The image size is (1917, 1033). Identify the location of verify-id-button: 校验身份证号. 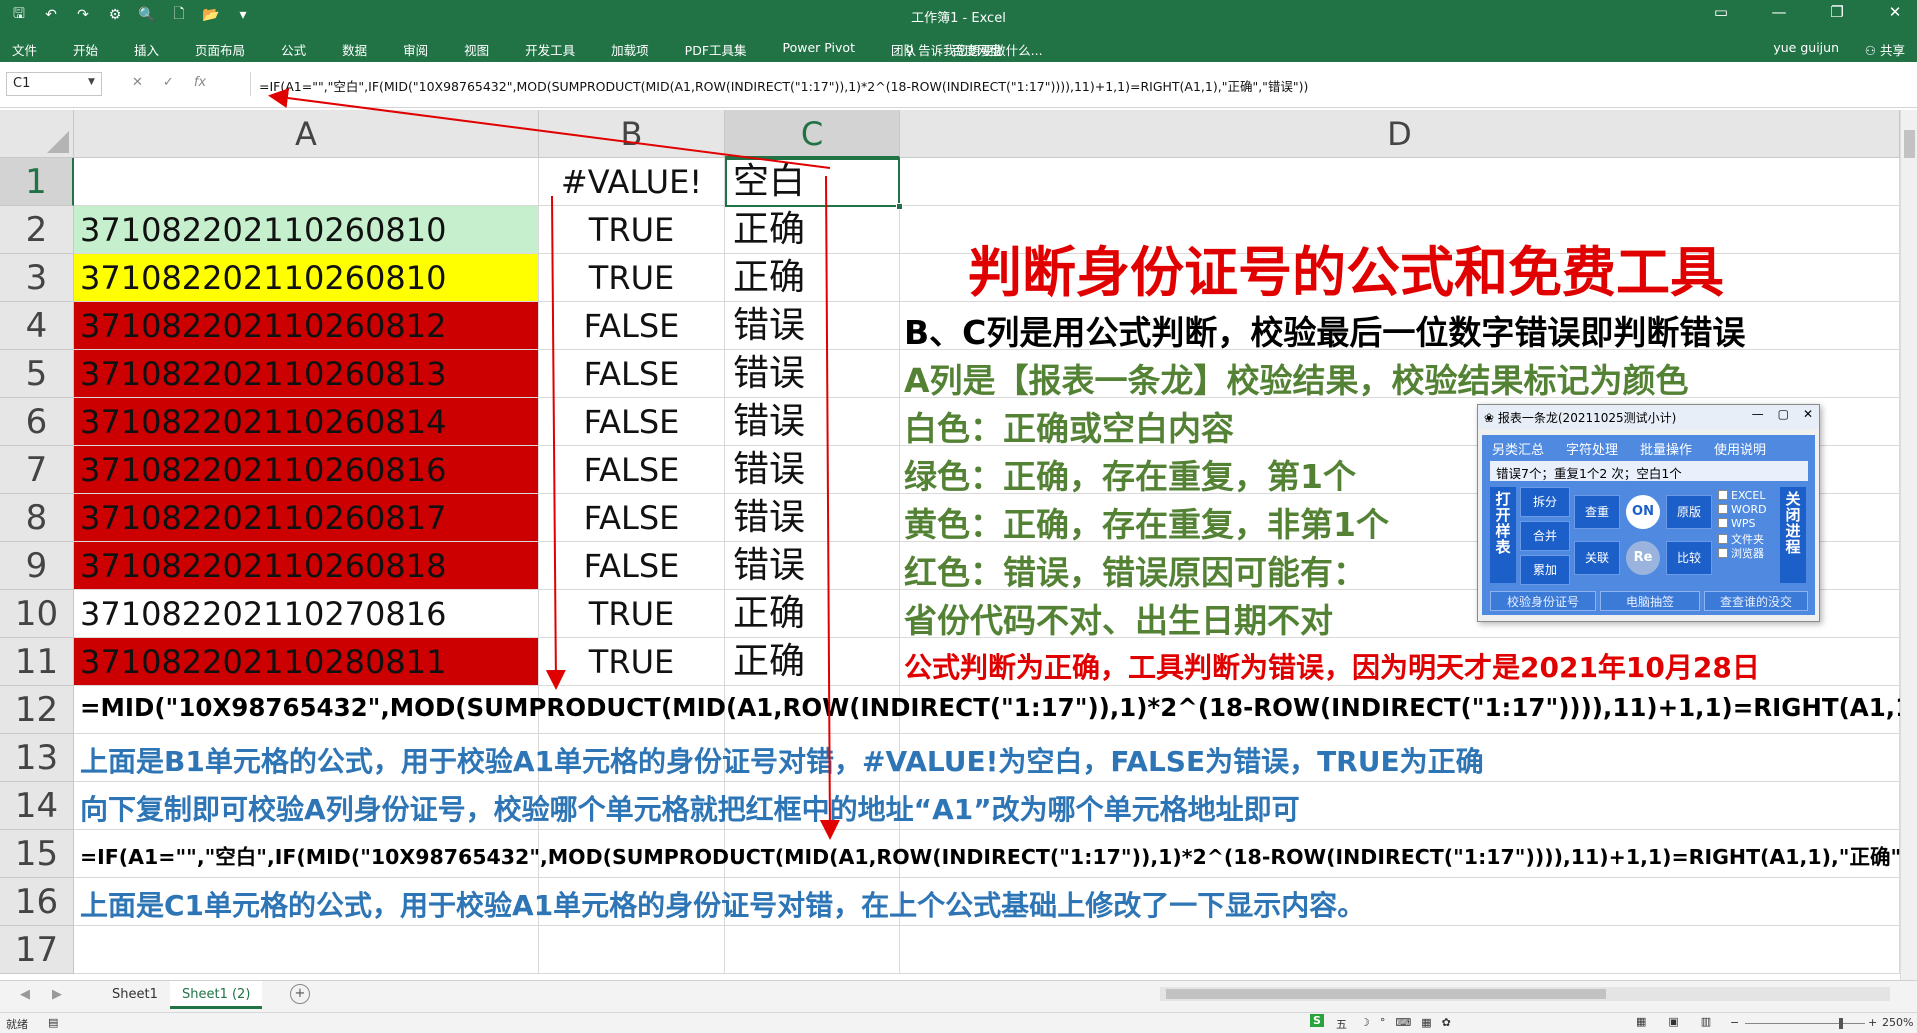
(1543, 601).